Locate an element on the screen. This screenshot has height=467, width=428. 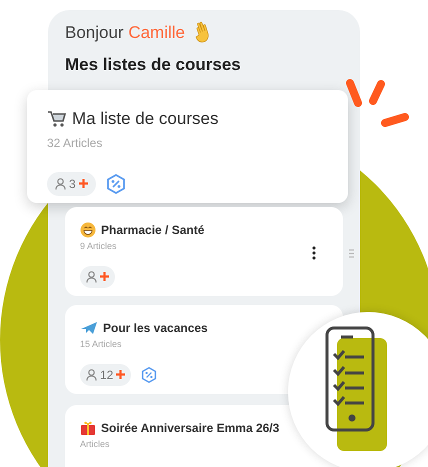
article-count: Articles is located at coordinates (95, 444).